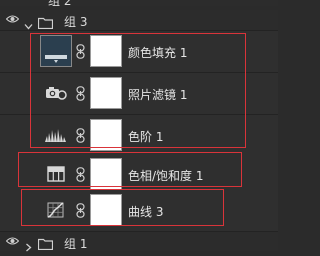  I want to click on group-row-1: 组 1, so click(139, 242).